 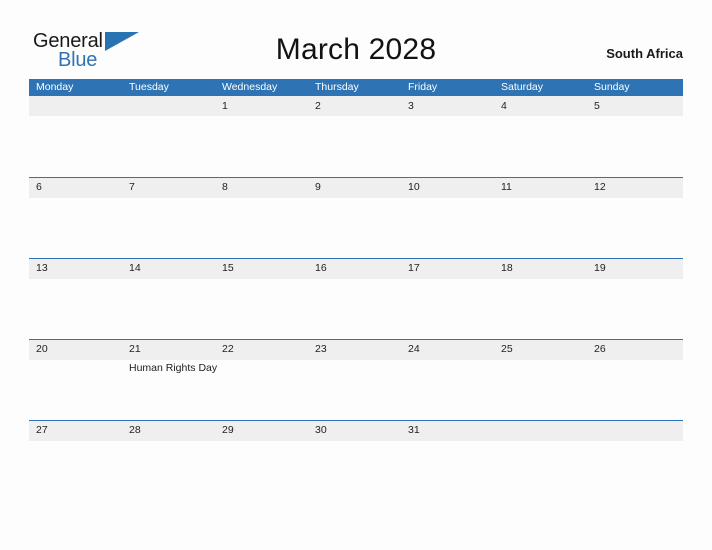 I want to click on day-cell: 24, so click(x=447, y=379).